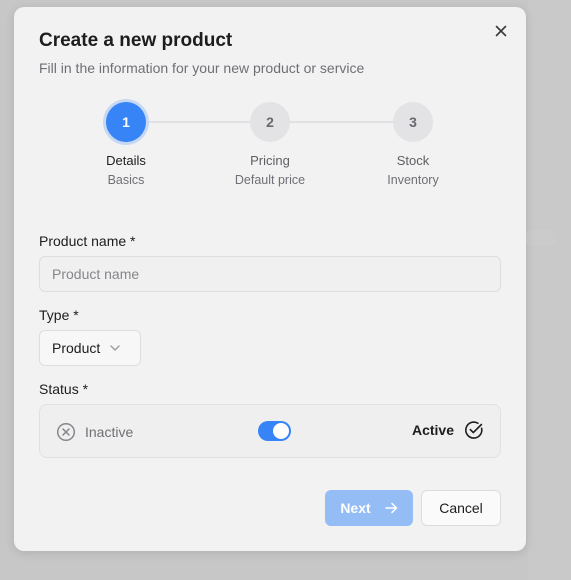 This screenshot has height=580, width=571. I want to click on step-details: 1 Details Basics, so click(126, 144).